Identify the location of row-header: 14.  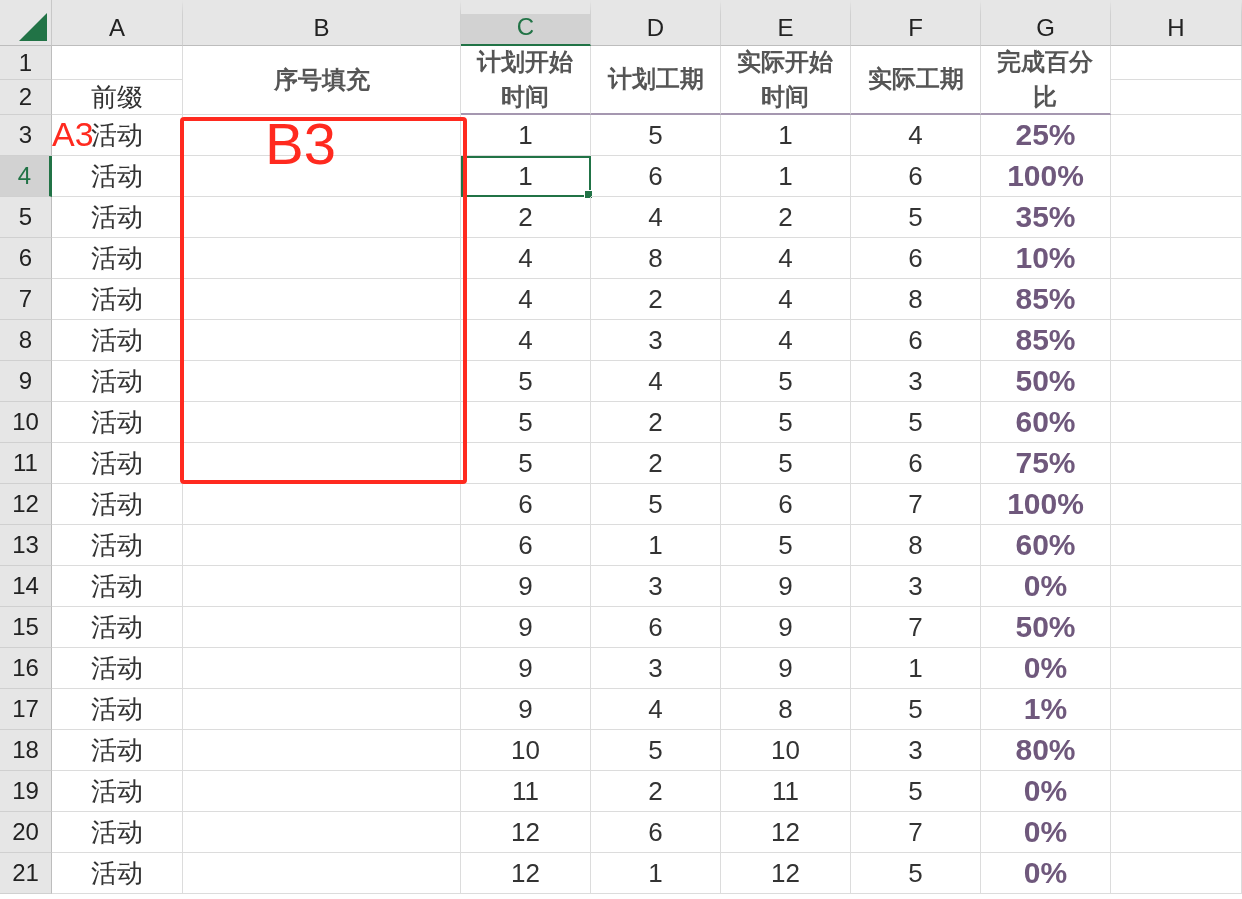
(26, 586).